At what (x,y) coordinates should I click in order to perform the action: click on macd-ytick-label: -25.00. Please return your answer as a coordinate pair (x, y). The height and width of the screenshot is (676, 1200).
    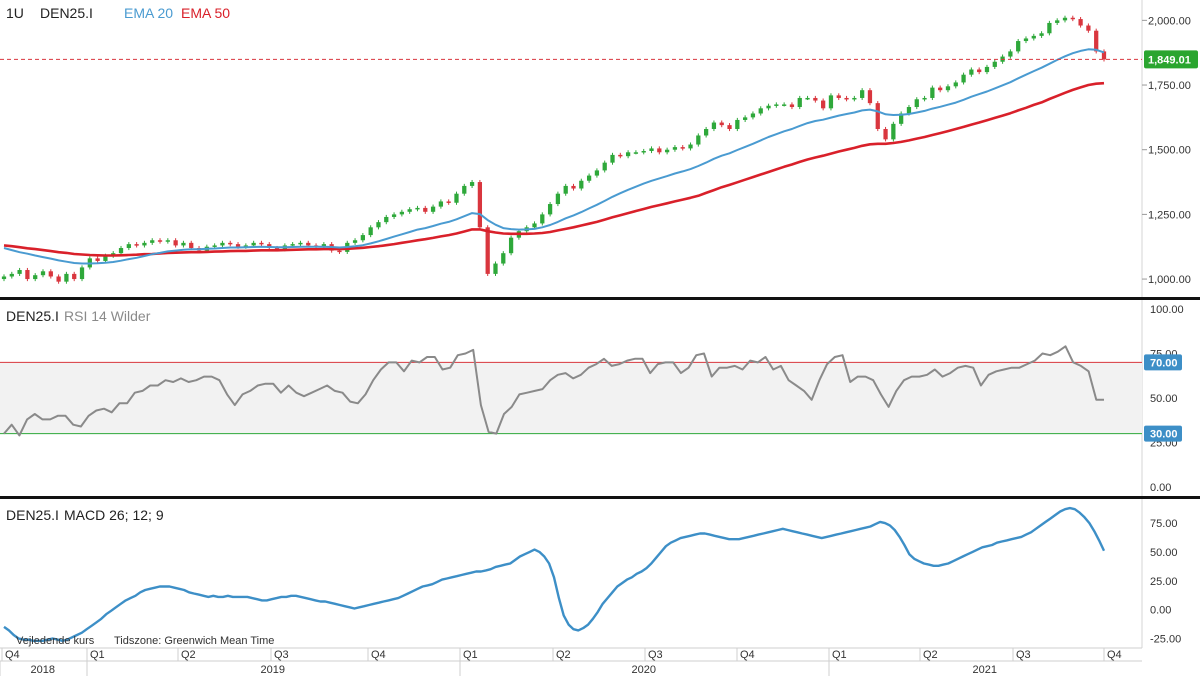
    Looking at the image, I should click on (1165, 639).